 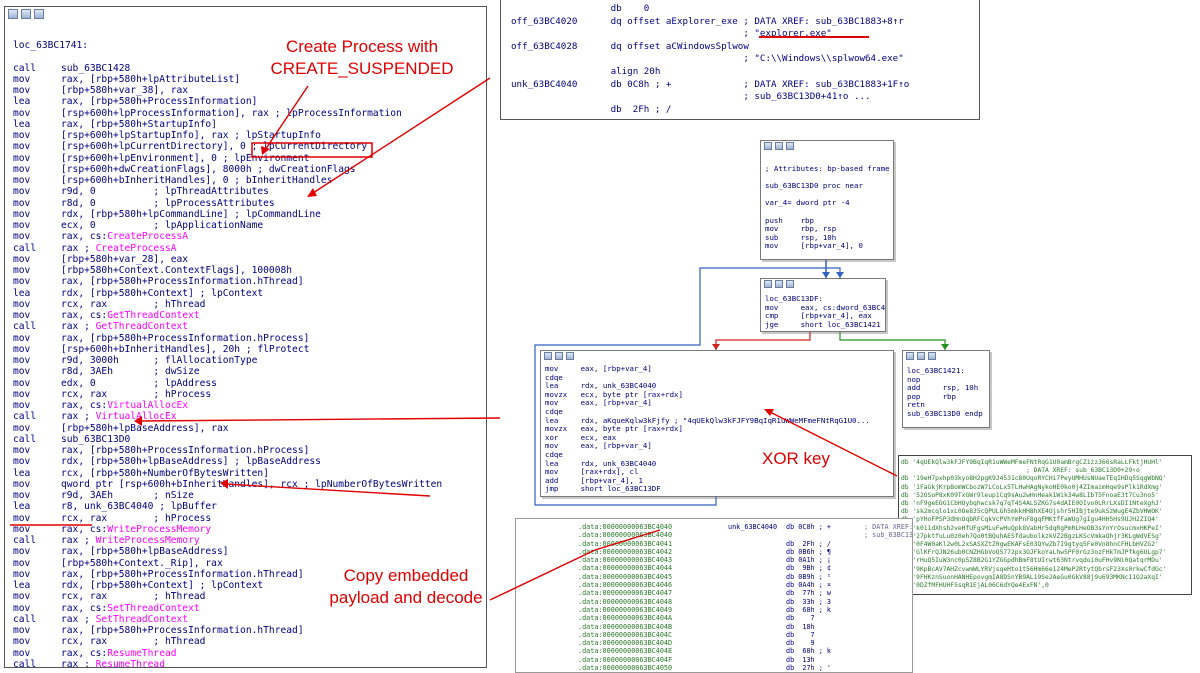 What do you see at coordinates (1046, 471) in the screenshot?
I see `xor-key-row: ; DATA XREF: sub_63BC13D0+29↑o` at bounding box center [1046, 471].